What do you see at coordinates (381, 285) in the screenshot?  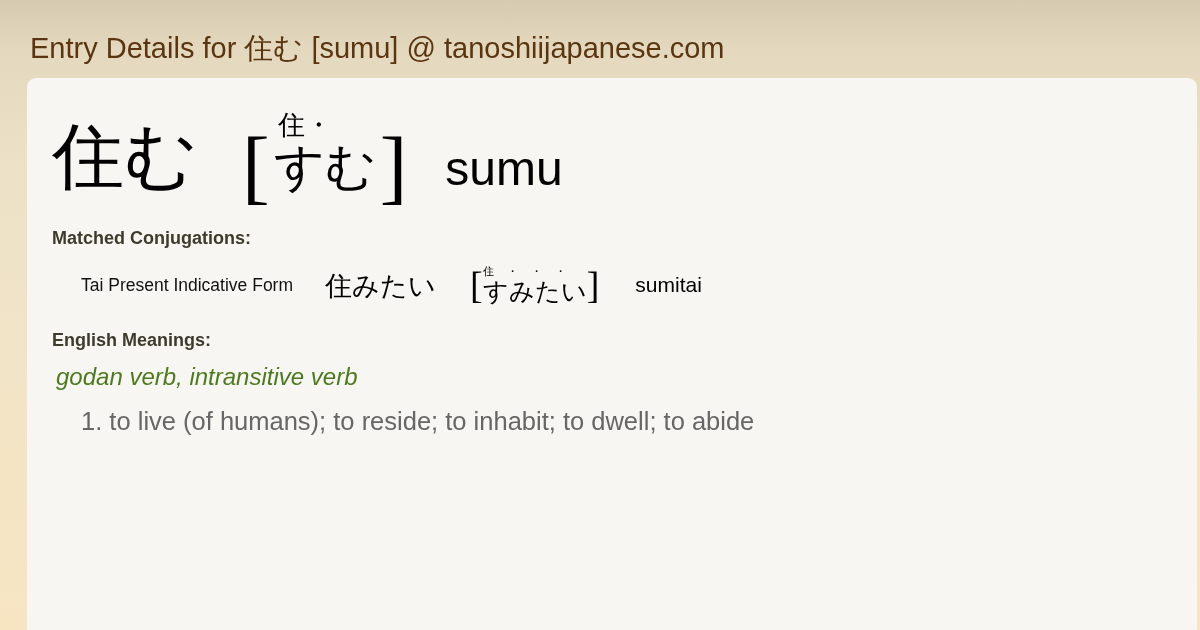 I see `conjugated-word: 住みたい` at bounding box center [381, 285].